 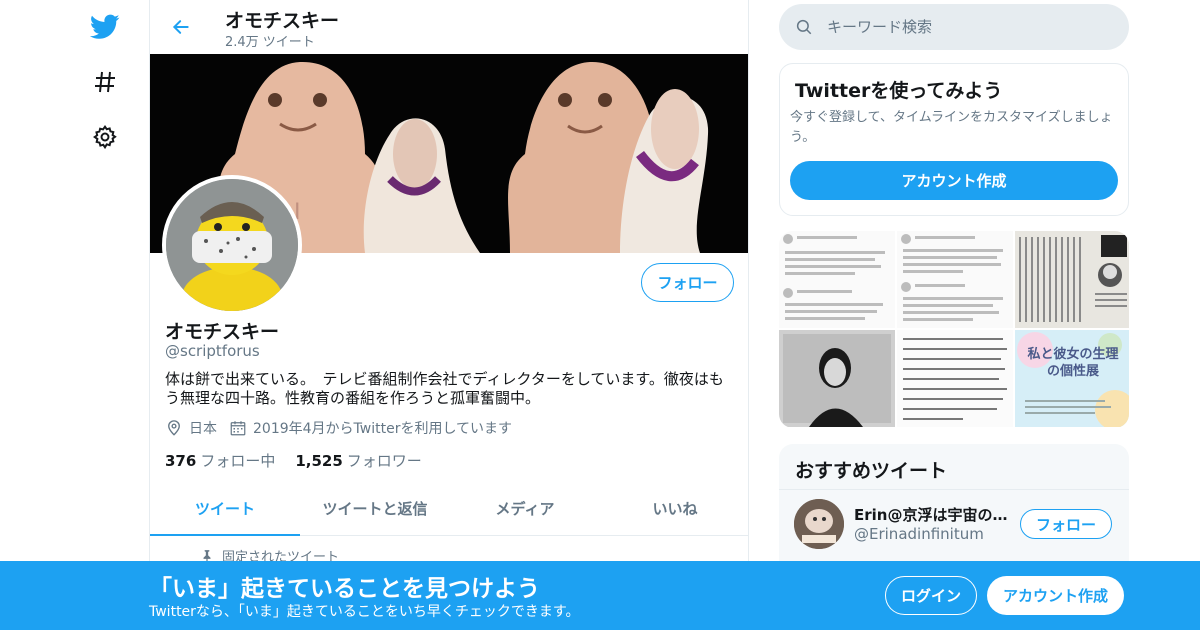 What do you see at coordinates (931, 595) in the screenshot?
I see `login-button: ログイン` at bounding box center [931, 595].